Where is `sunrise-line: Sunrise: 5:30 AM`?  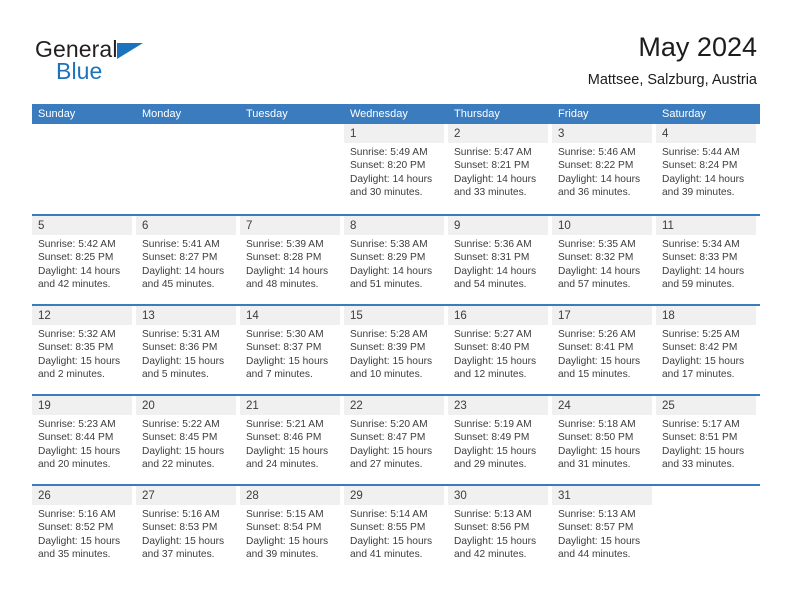
sunrise-line: Sunrise: 5:30 AM is located at coordinates (285, 334).